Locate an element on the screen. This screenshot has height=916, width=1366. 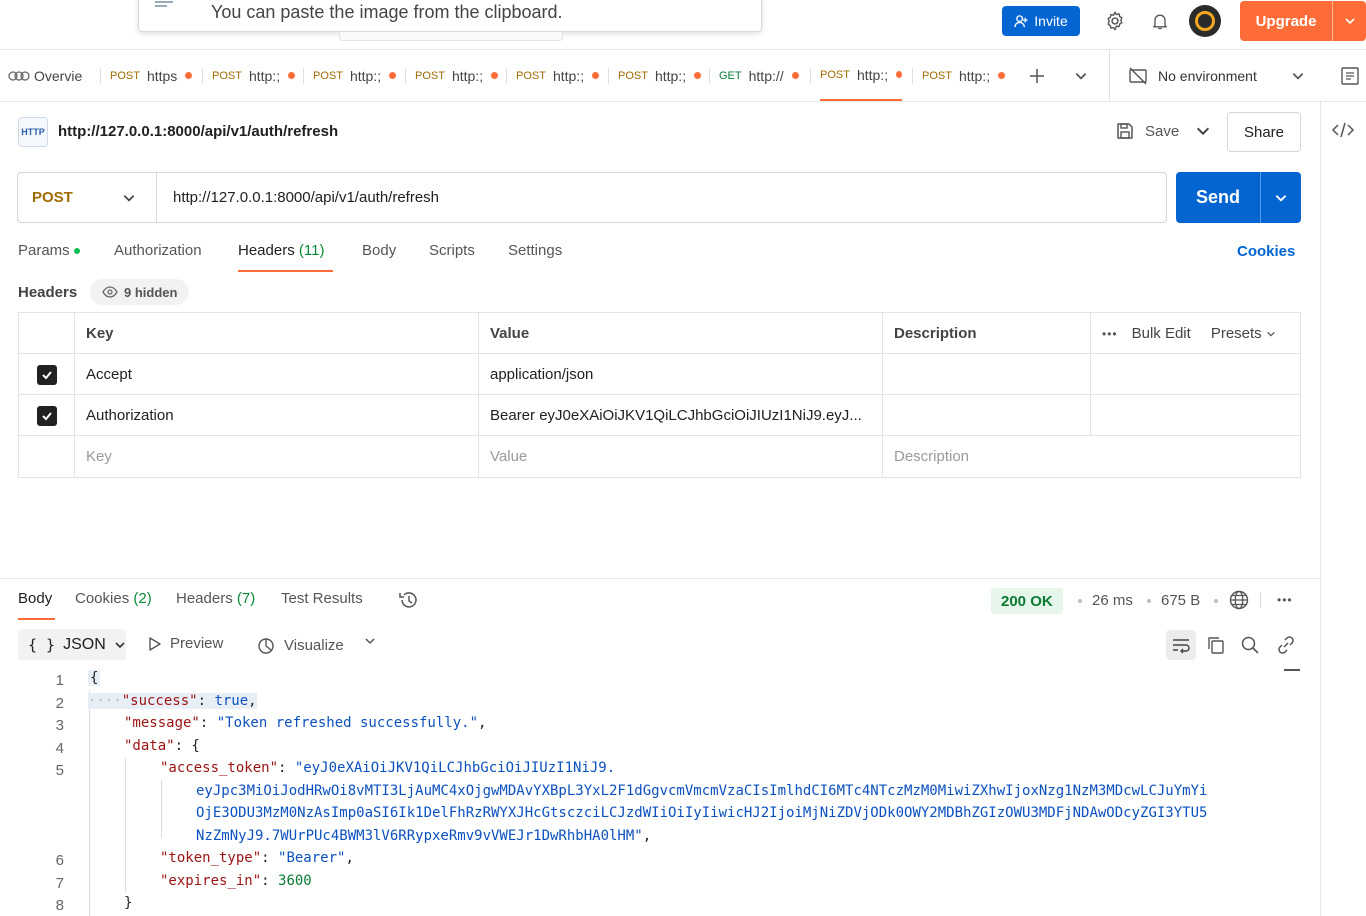
request-tab: GET http:// is located at coordinates (762, 75).